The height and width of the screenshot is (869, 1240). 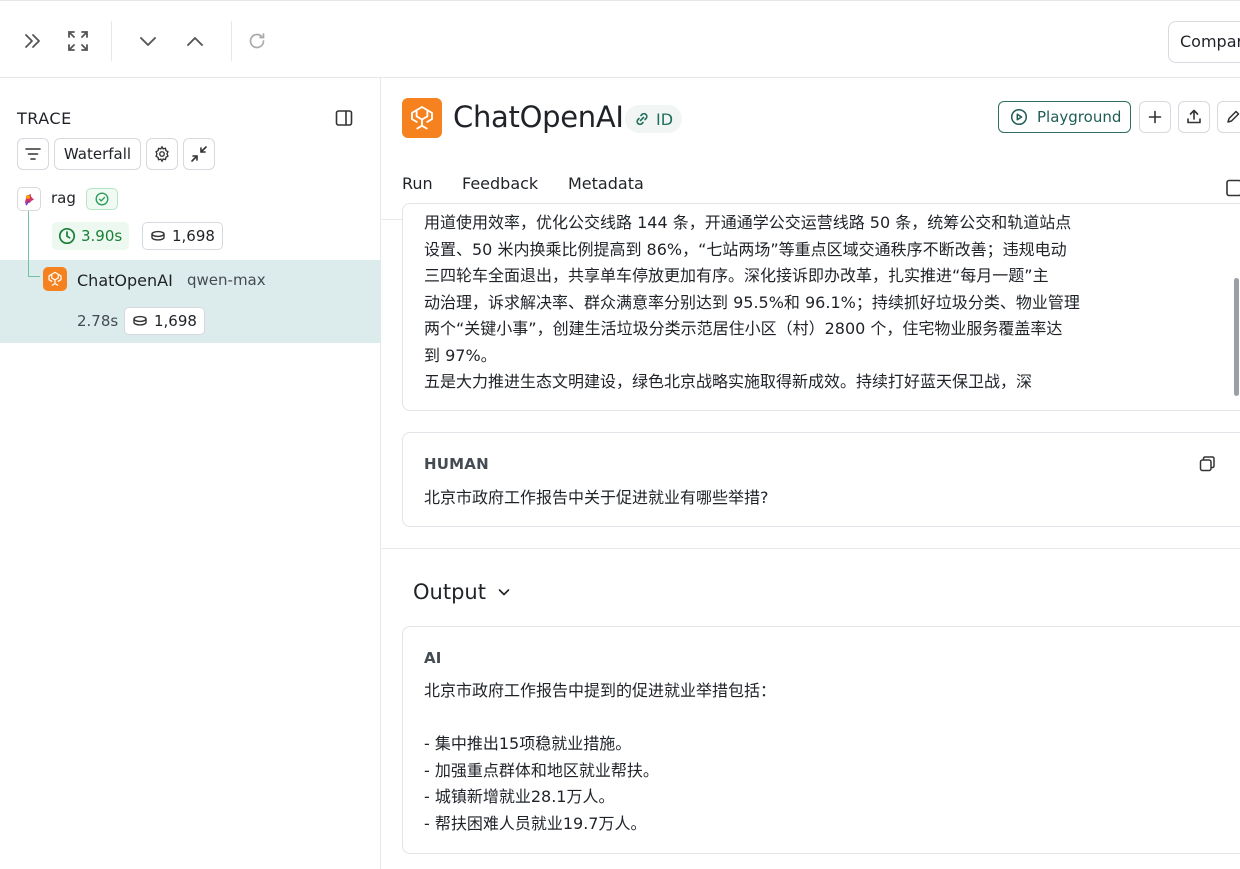 What do you see at coordinates (417, 183) in the screenshot?
I see `tab-run: Run` at bounding box center [417, 183].